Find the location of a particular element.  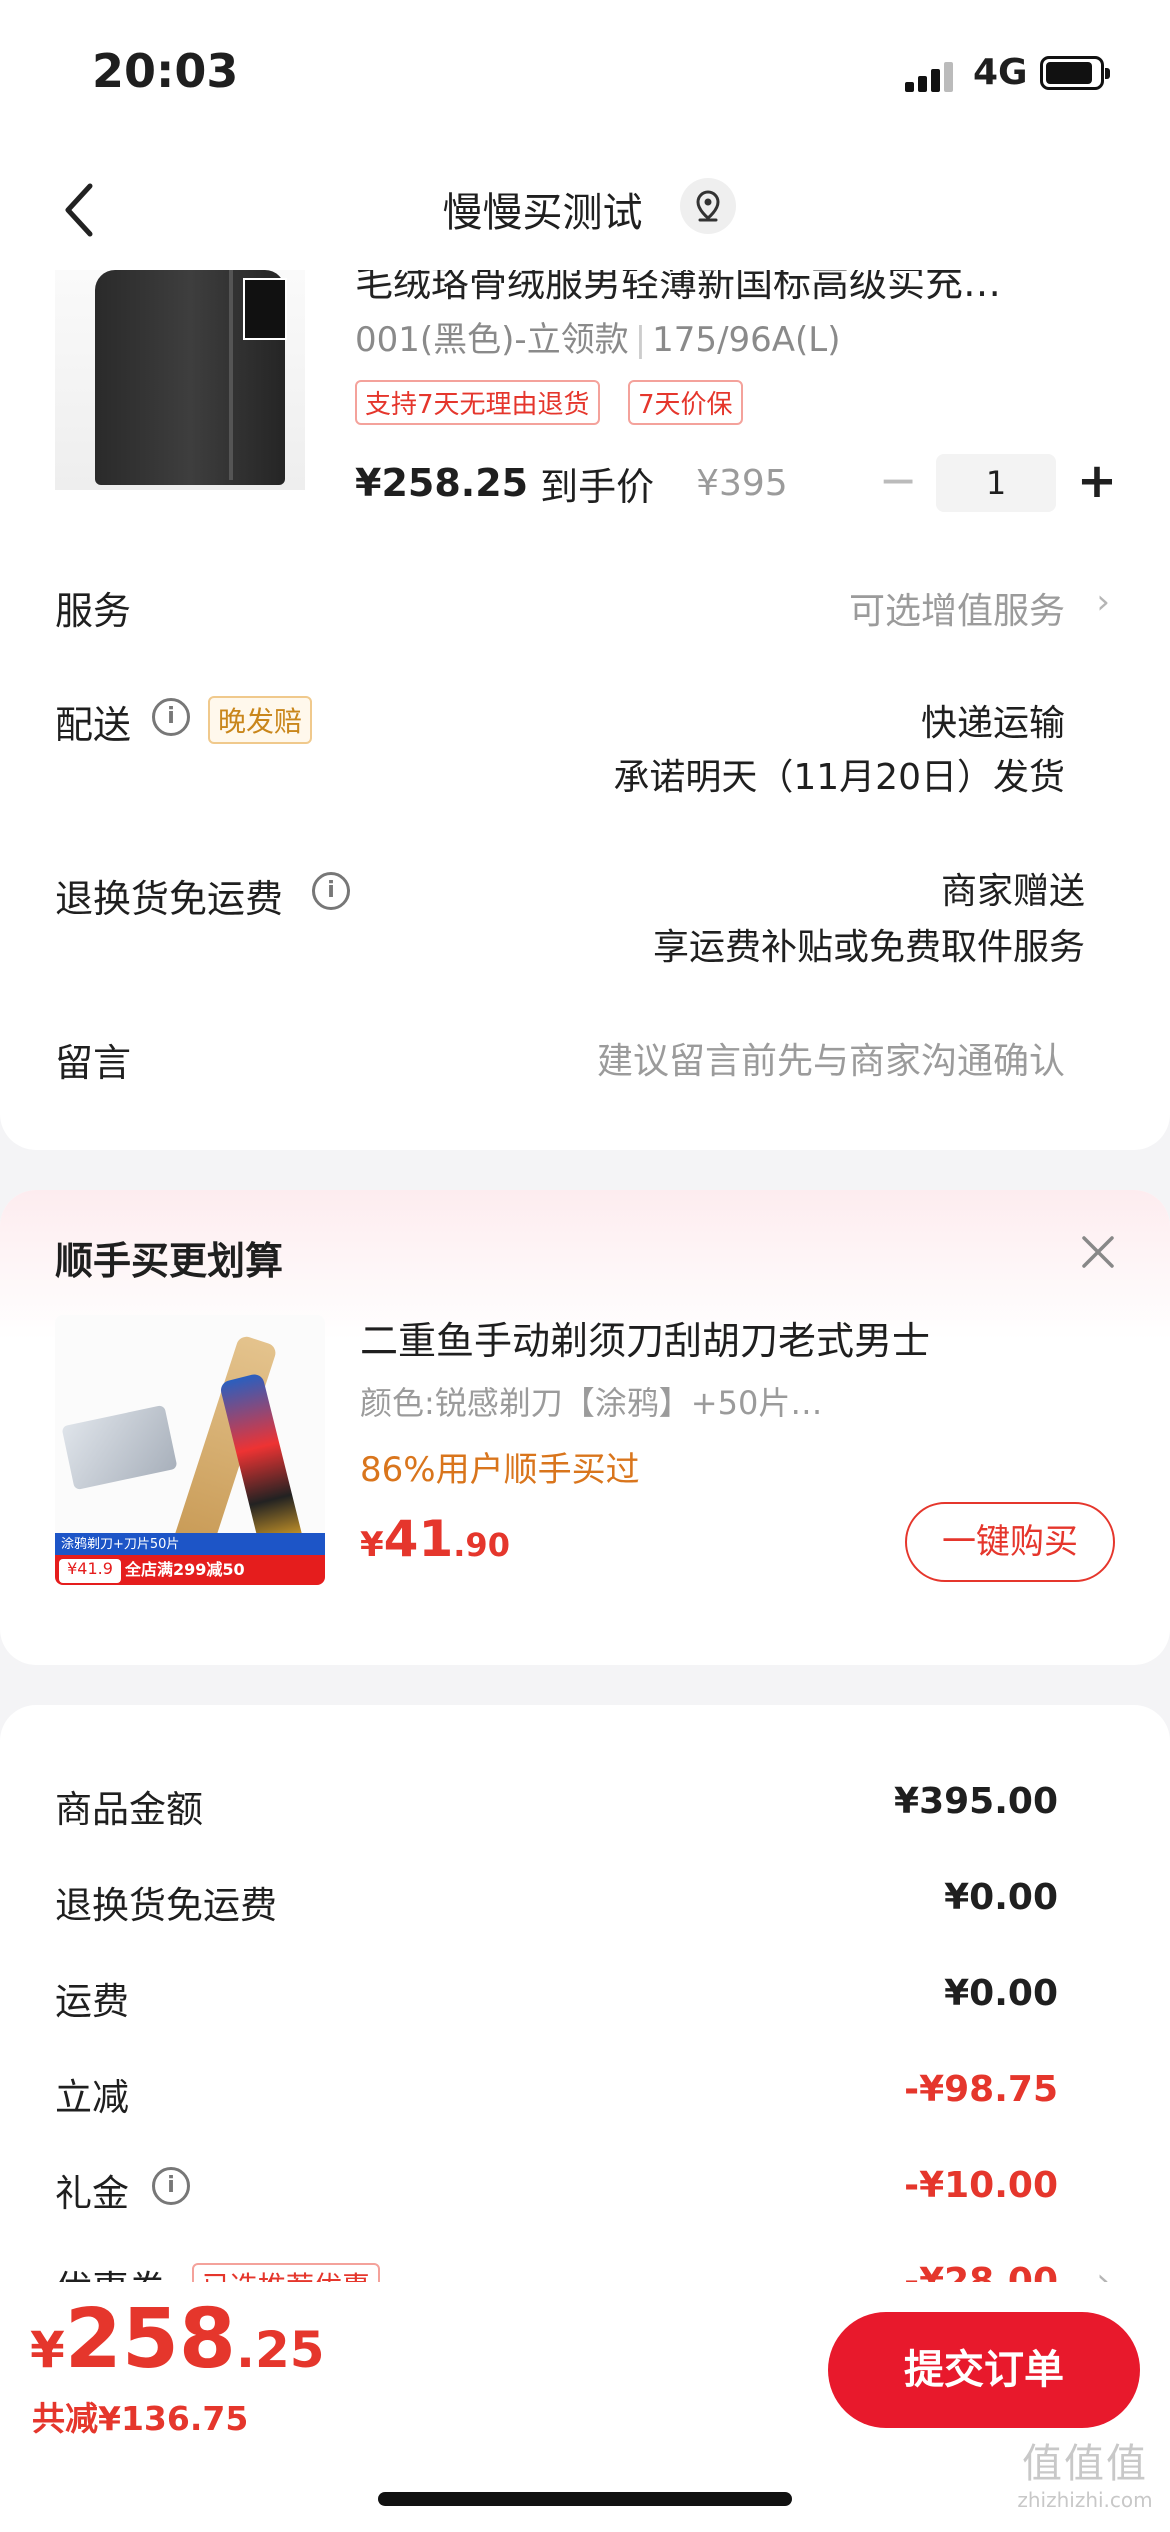

total-price: ¥258.25 is located at coordinates (177, 2339).